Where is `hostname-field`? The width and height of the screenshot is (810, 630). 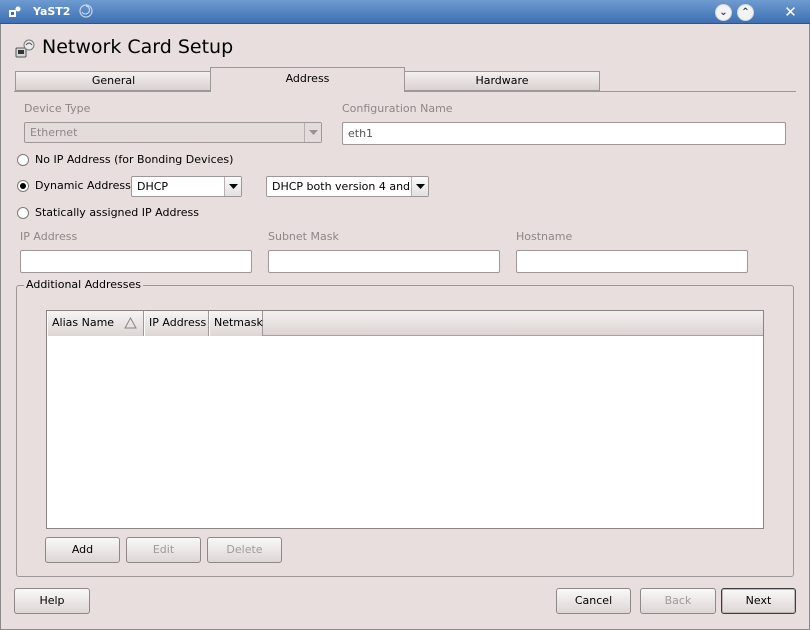 hostname-field is located at coordinates (632, 261).